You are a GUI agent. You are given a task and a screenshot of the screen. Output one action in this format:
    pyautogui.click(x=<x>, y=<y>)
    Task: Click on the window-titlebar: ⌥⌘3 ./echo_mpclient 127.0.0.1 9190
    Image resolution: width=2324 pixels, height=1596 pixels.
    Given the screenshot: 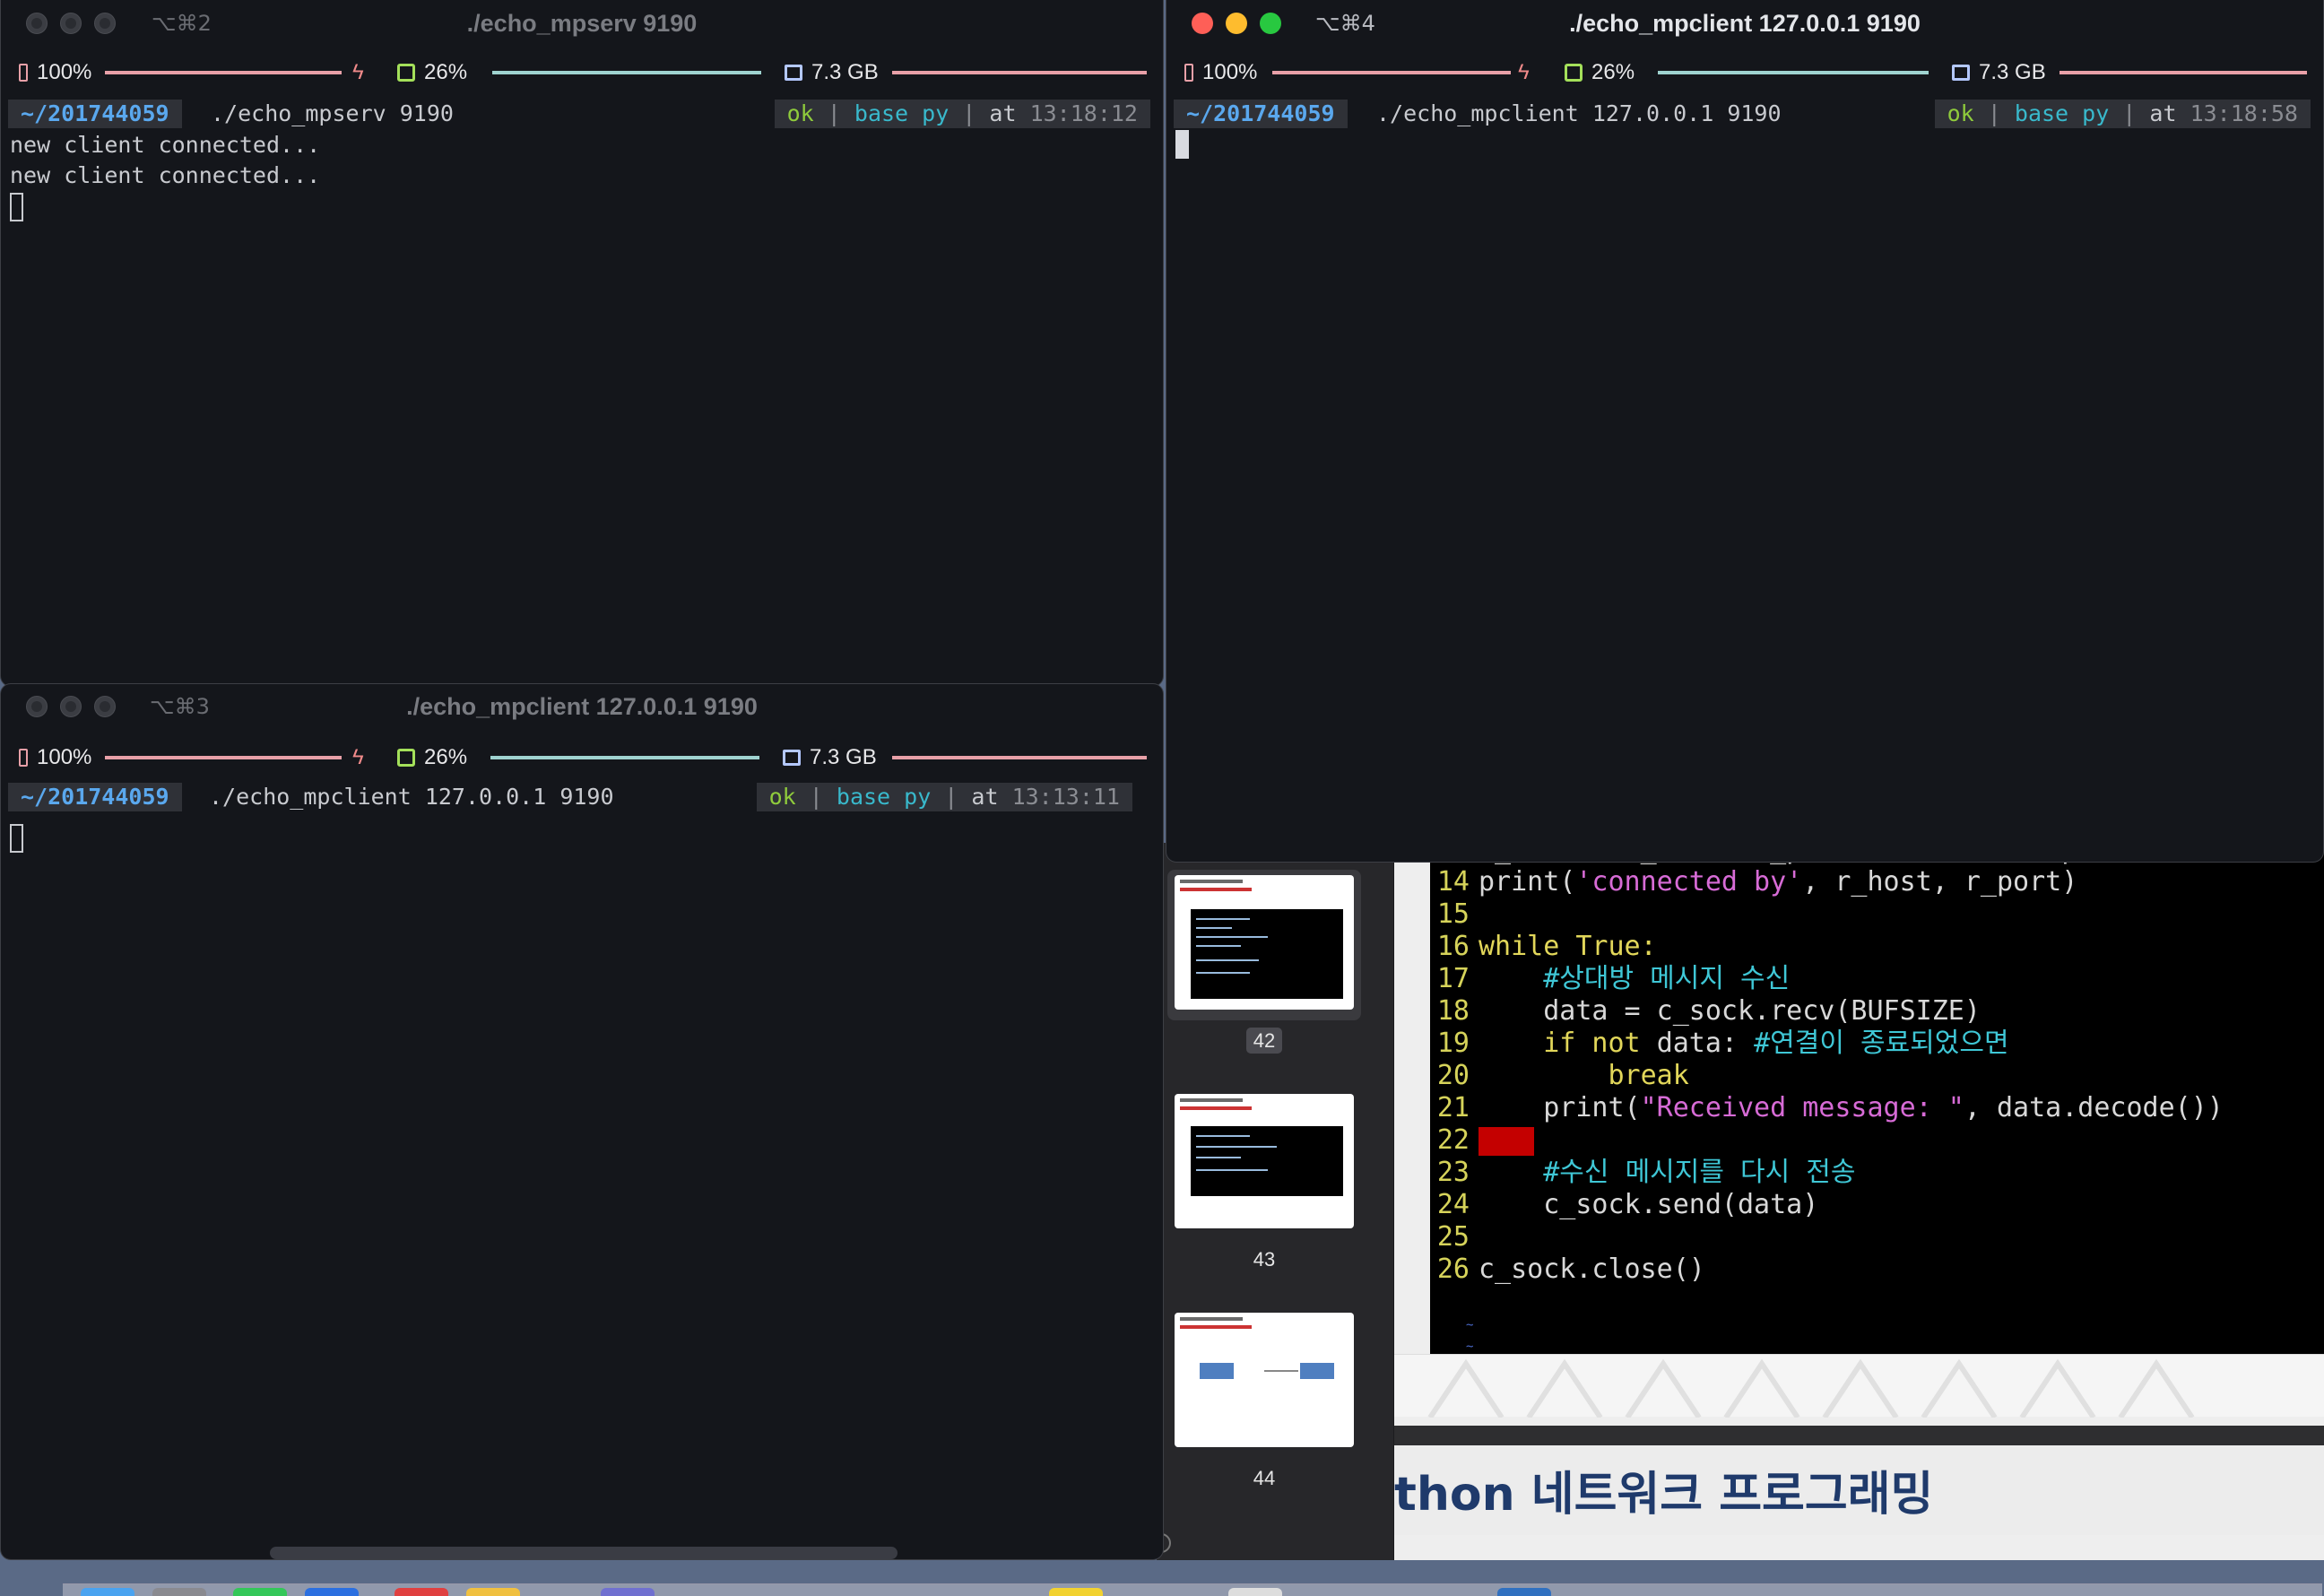 What is the action you would take?
    pyautogui.click(x=582, y=706)
    